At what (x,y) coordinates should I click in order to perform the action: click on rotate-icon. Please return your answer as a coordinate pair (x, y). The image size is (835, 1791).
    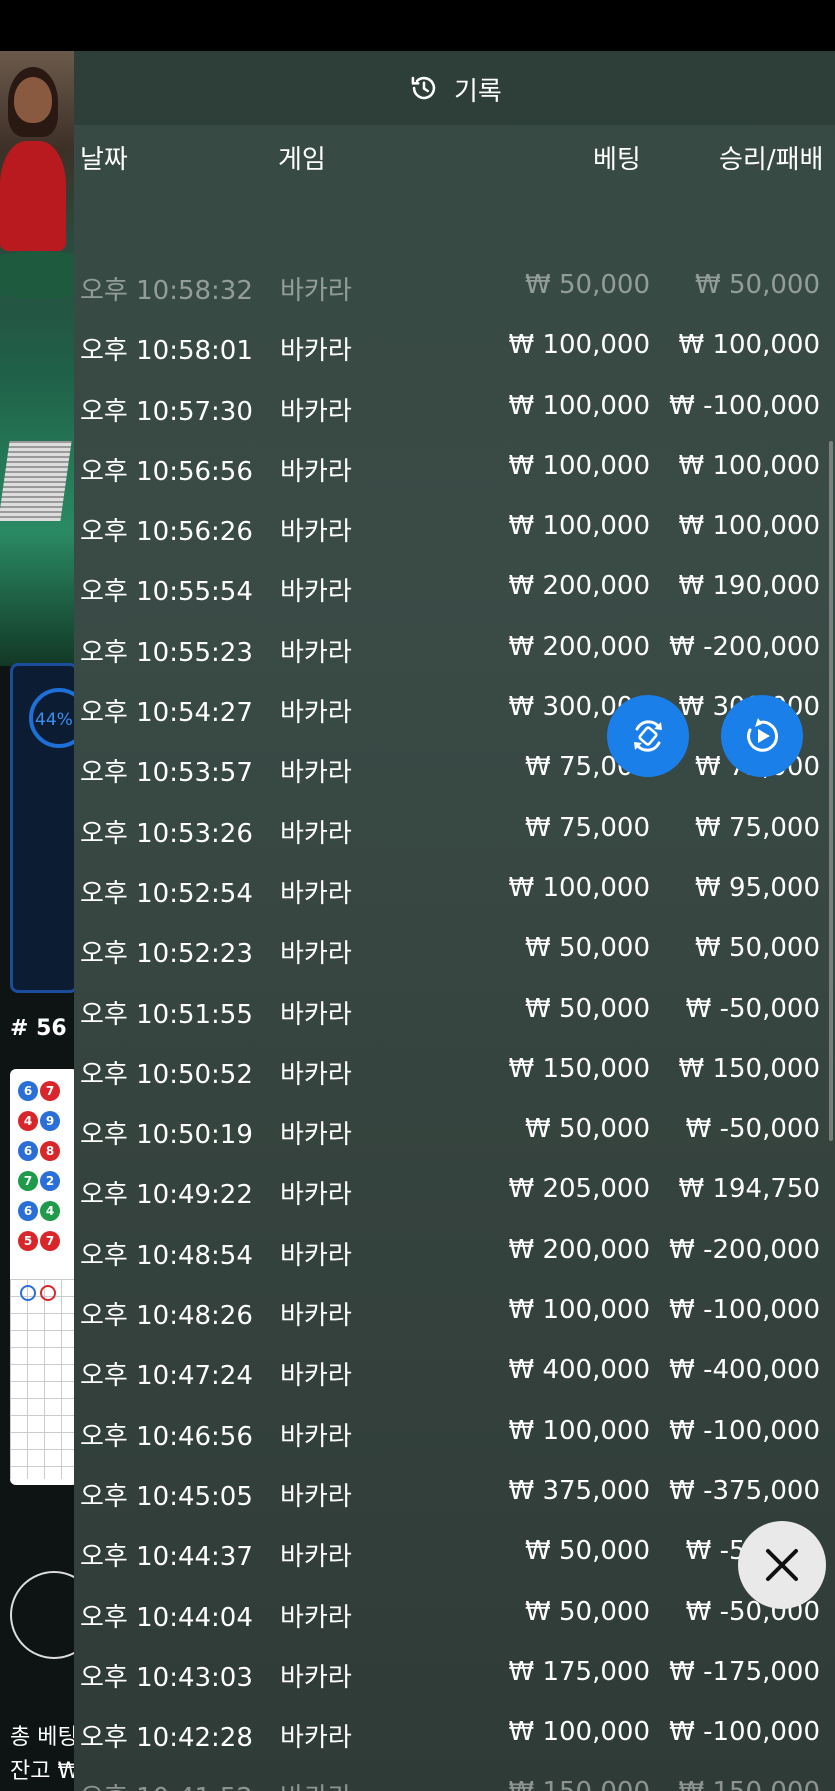
    Looking at the image, I should click on (648, 736).